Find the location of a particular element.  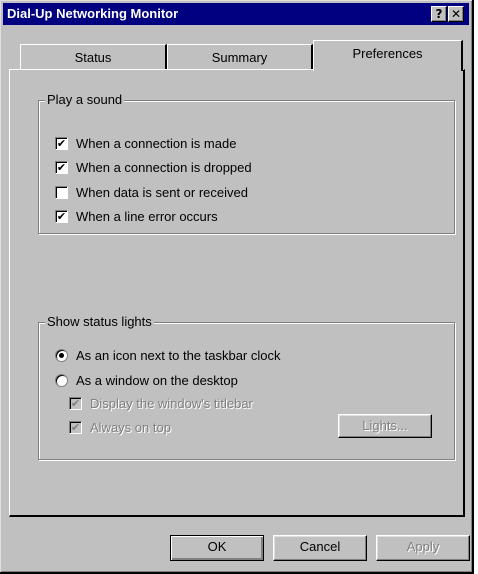

tab-preferences-label: Preferences is located at coordinates (387, 53).